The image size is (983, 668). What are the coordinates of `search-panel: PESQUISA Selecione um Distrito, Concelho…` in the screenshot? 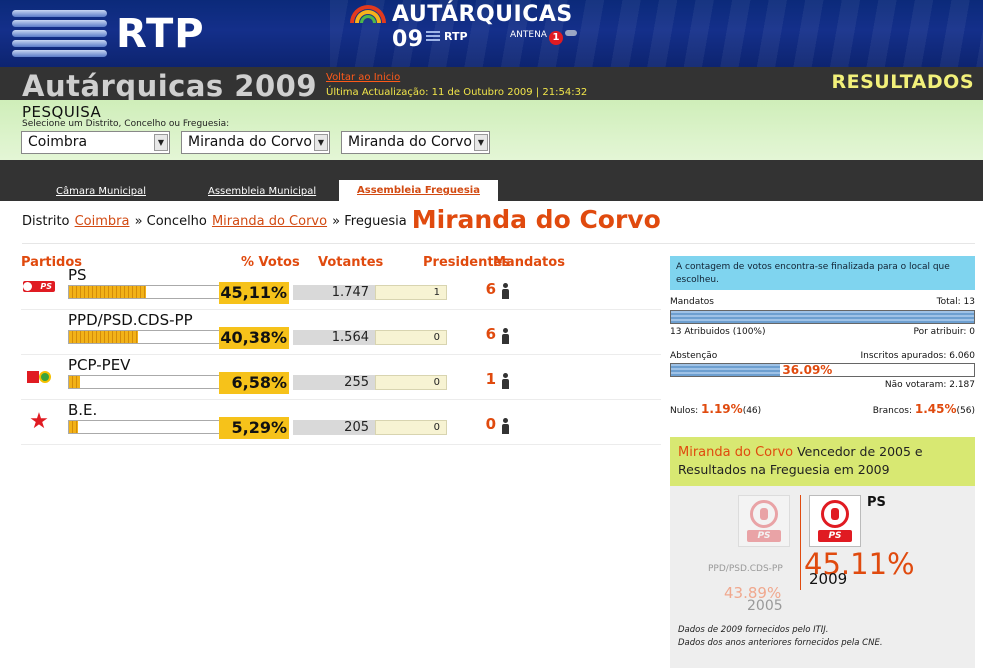 It's located at (491, 130).